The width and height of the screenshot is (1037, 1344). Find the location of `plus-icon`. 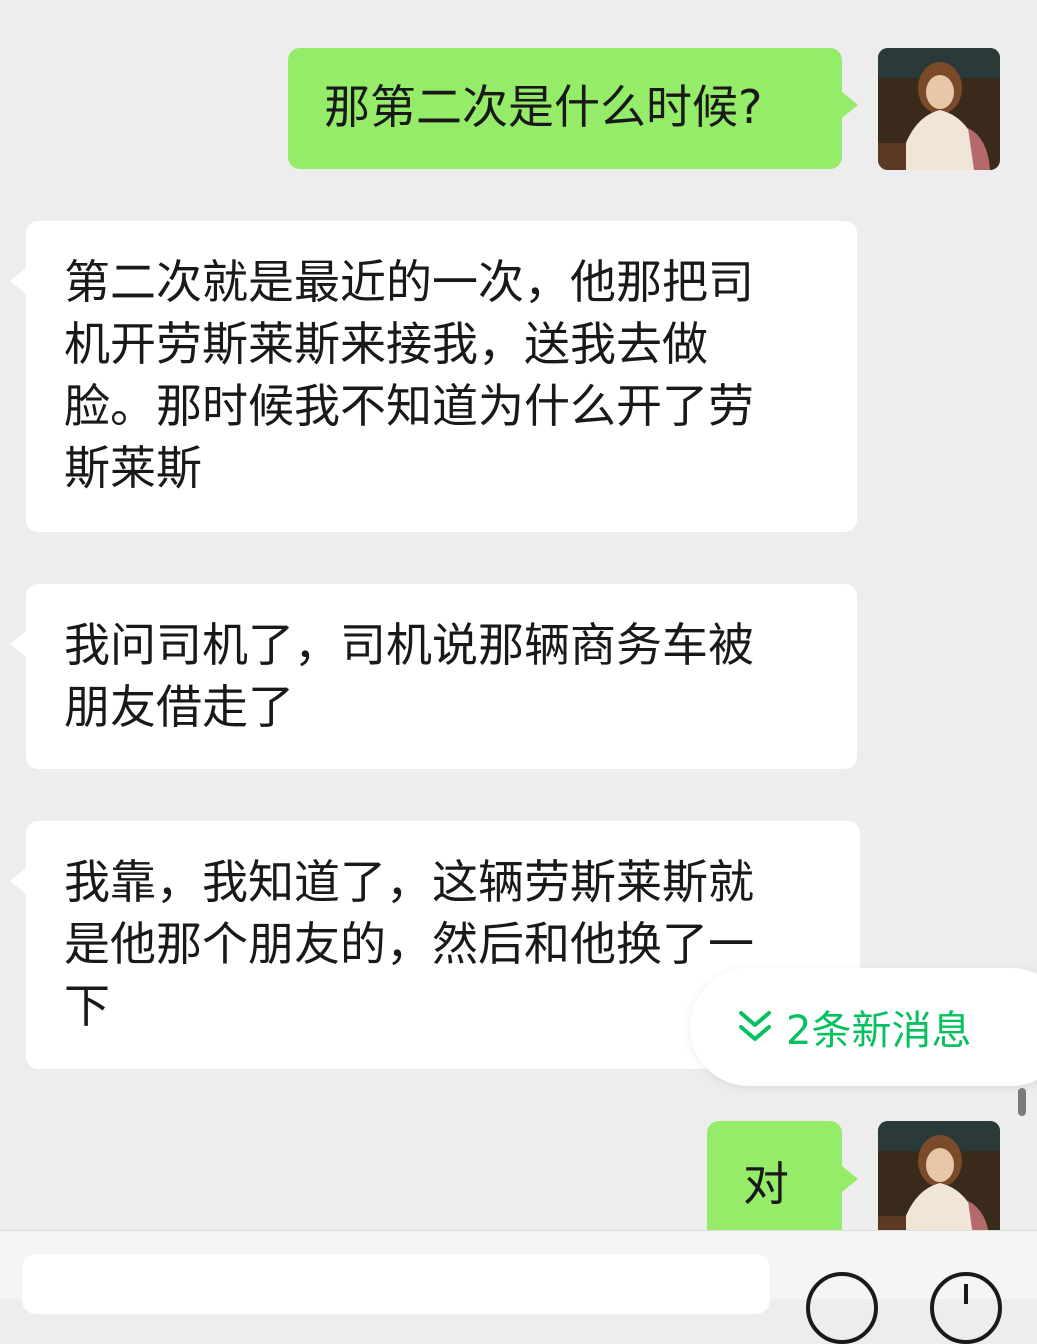

plus-icon is located at coordinates (966, 1308).